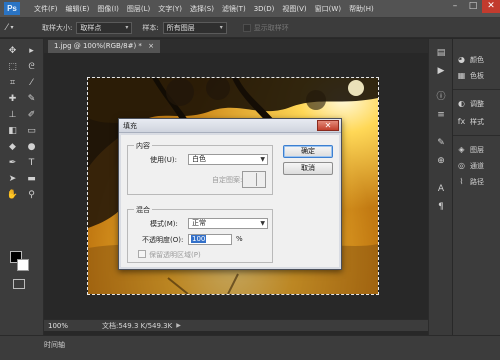 The width and height of the screenshot is (500, 360). What do you see at coordinates (31, 147) in the screenshot?
I see `dodge-icon: ●` at bounding box center [31, 147].